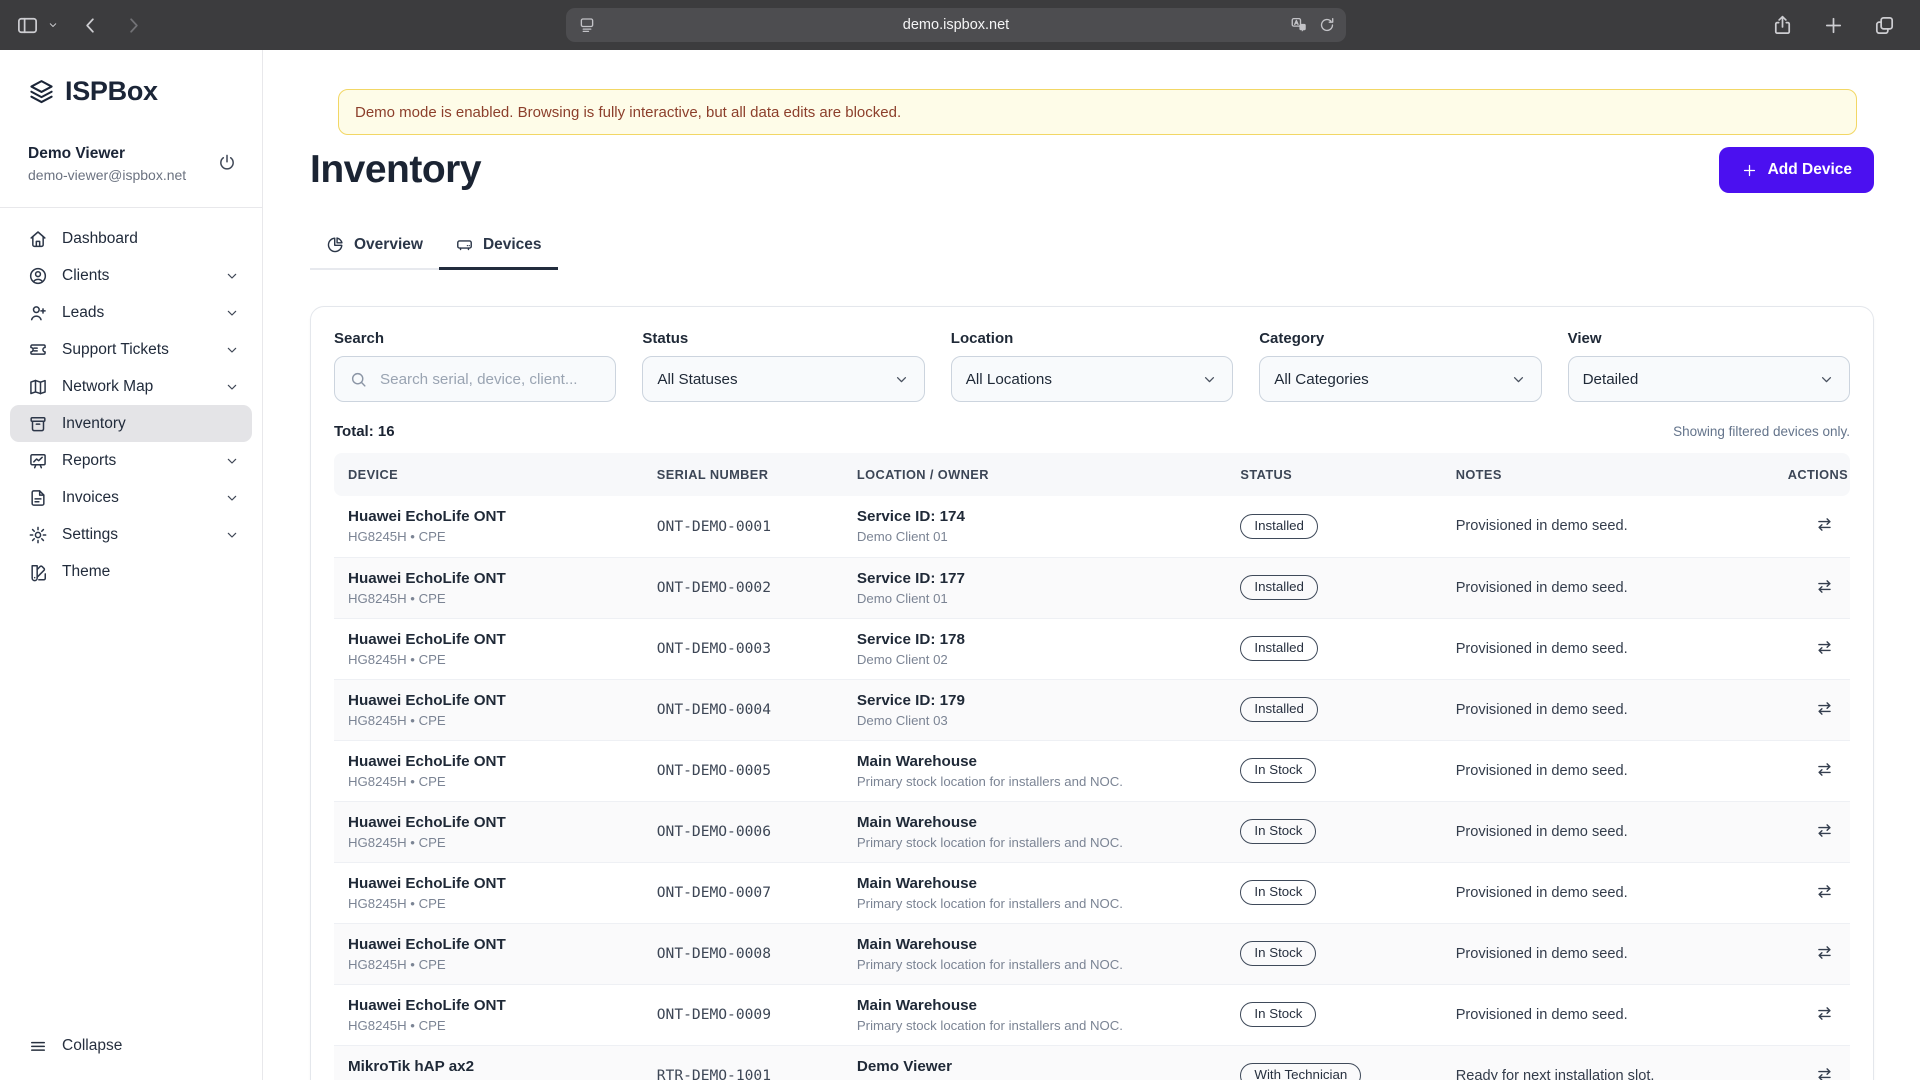 The image size is (1920, 1080). I want to click on sidebar-item-inventory: Inventory, so click(131, 423).